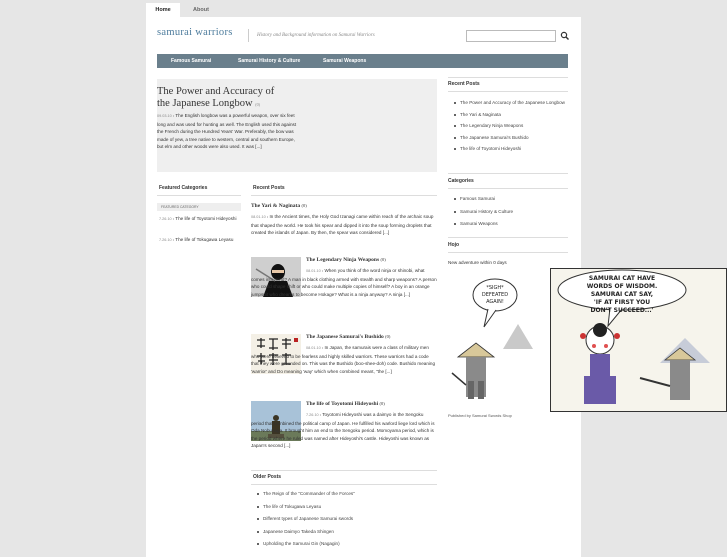  I want to click on hojo-subtitle: New adventure within 0 days, so click(477, 262).